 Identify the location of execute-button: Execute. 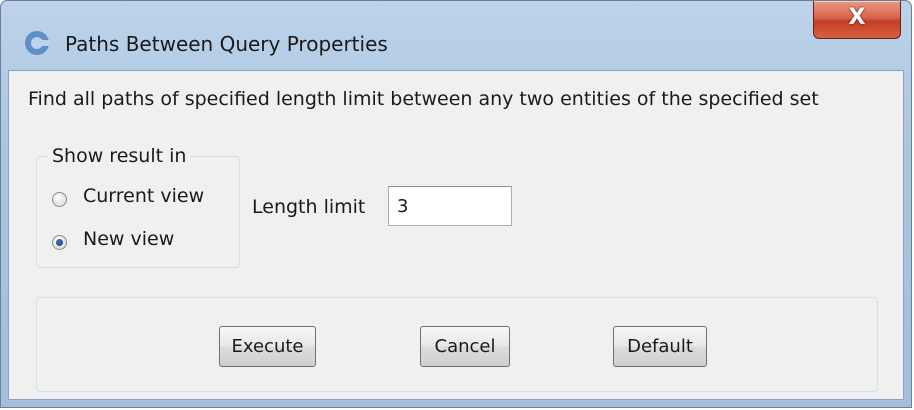
(267, 346).